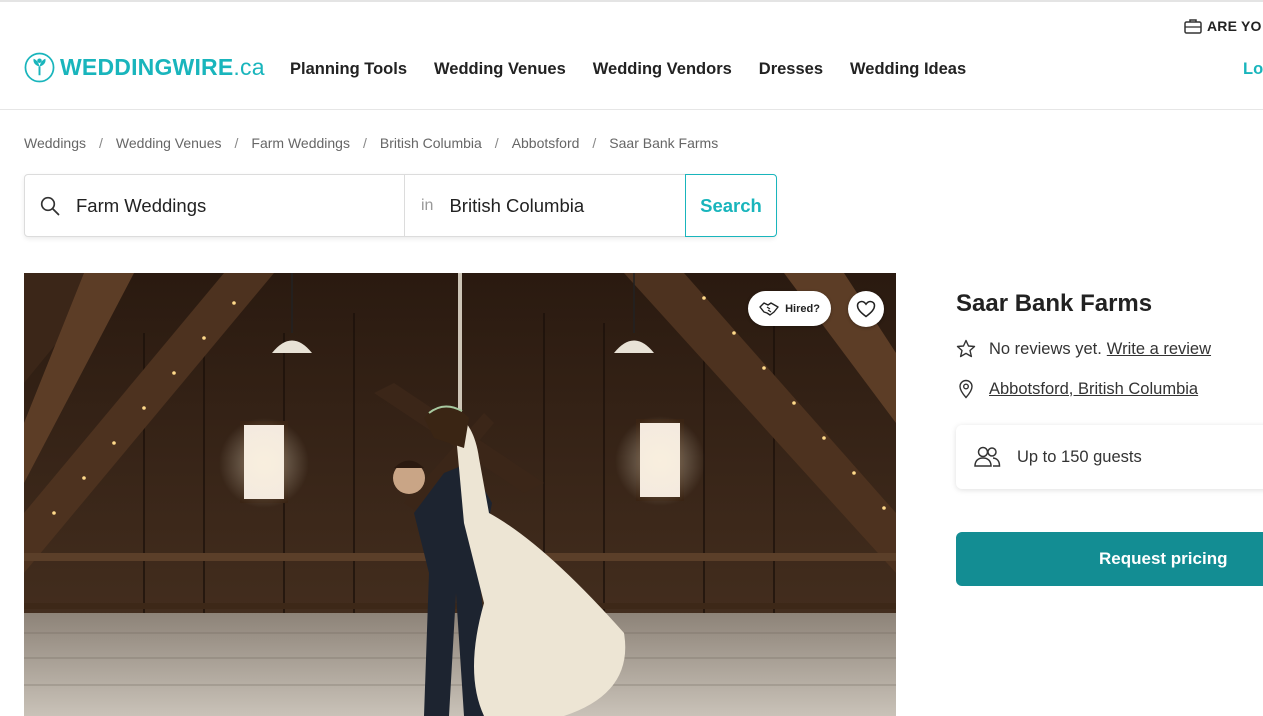  What do you see at coordinates (1253, 69) in the screenshot?
I see `login-link: Lo` at bounding box center [1253, 69].